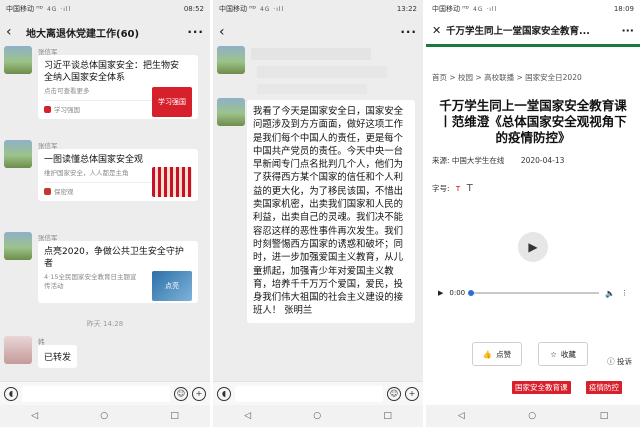 The image size is (640, 427). What do you see at coordinates (83, 34) in the screenshot?
I see `chat-title: 地大离退休党建工作(60)` at bounding box center [83, 34].